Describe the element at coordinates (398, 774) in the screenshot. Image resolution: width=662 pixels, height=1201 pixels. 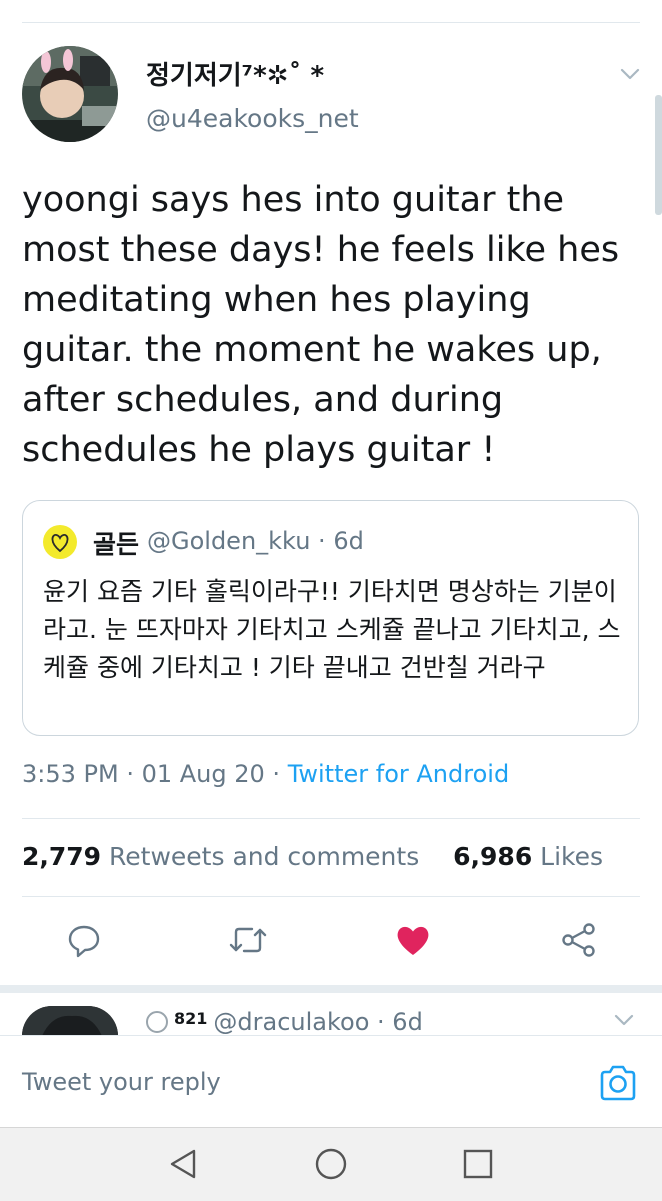
I see `tweet-source-link: Twitter for Android` at that location.